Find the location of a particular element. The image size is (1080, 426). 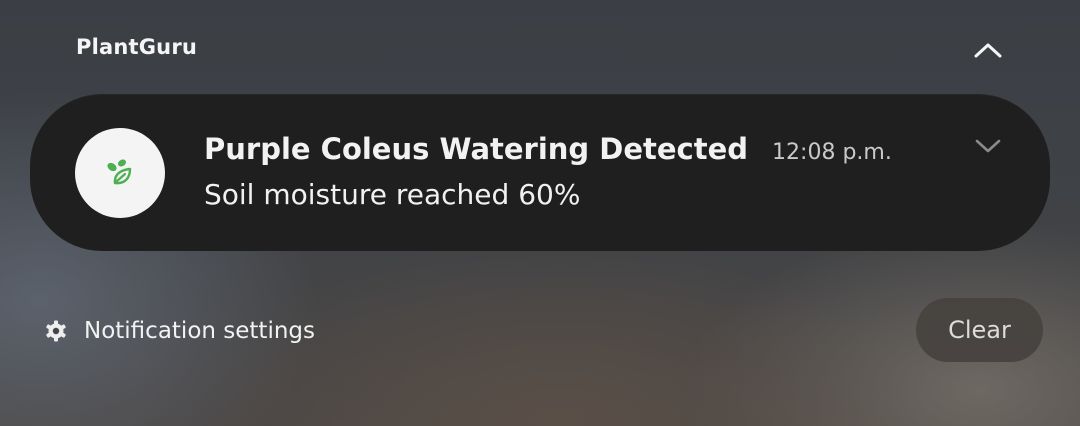

plant-leaf-icon is located at coordinates (119, 172).